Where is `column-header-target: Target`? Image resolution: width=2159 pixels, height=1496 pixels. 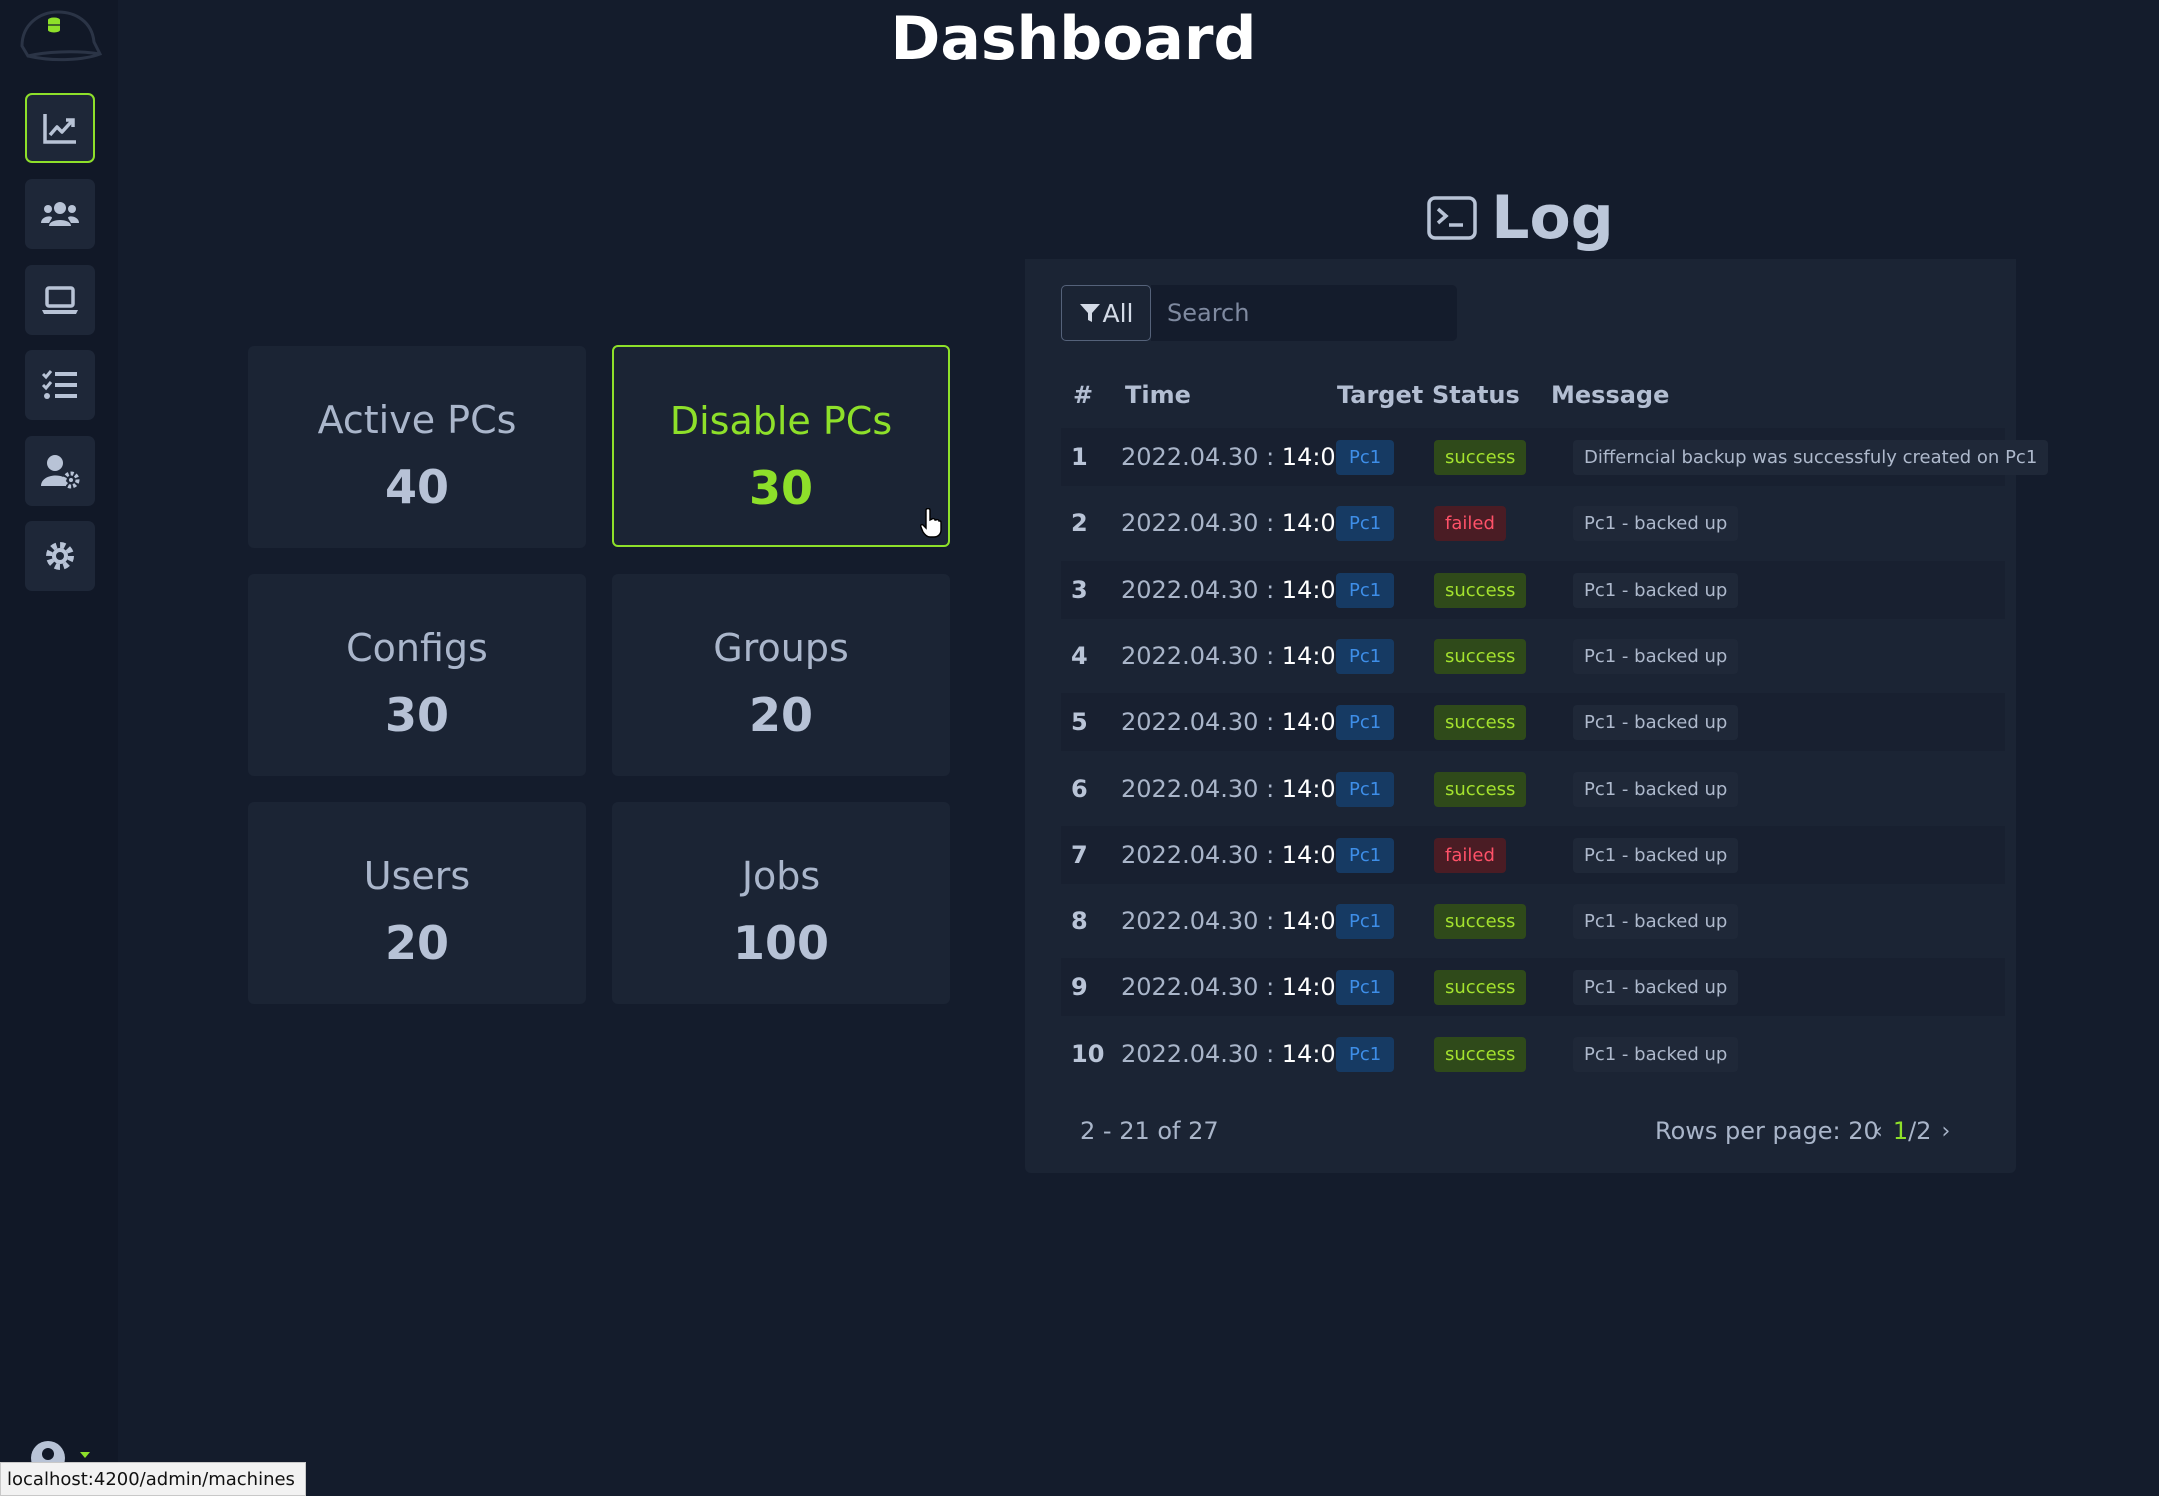
column-header-target: Target is located at coordinates (1380, 395).